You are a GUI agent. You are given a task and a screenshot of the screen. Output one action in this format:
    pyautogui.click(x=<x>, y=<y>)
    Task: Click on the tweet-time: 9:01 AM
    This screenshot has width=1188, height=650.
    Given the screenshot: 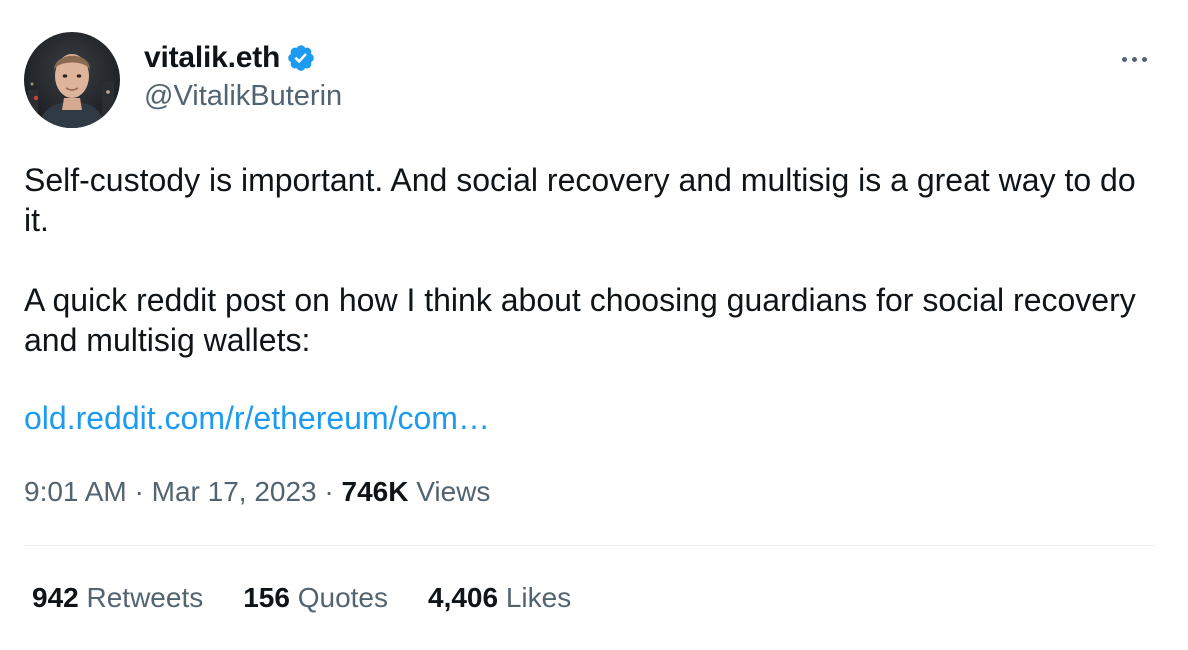 What is the action you would take?
    pyautogui.click(x=75, y=491)
    